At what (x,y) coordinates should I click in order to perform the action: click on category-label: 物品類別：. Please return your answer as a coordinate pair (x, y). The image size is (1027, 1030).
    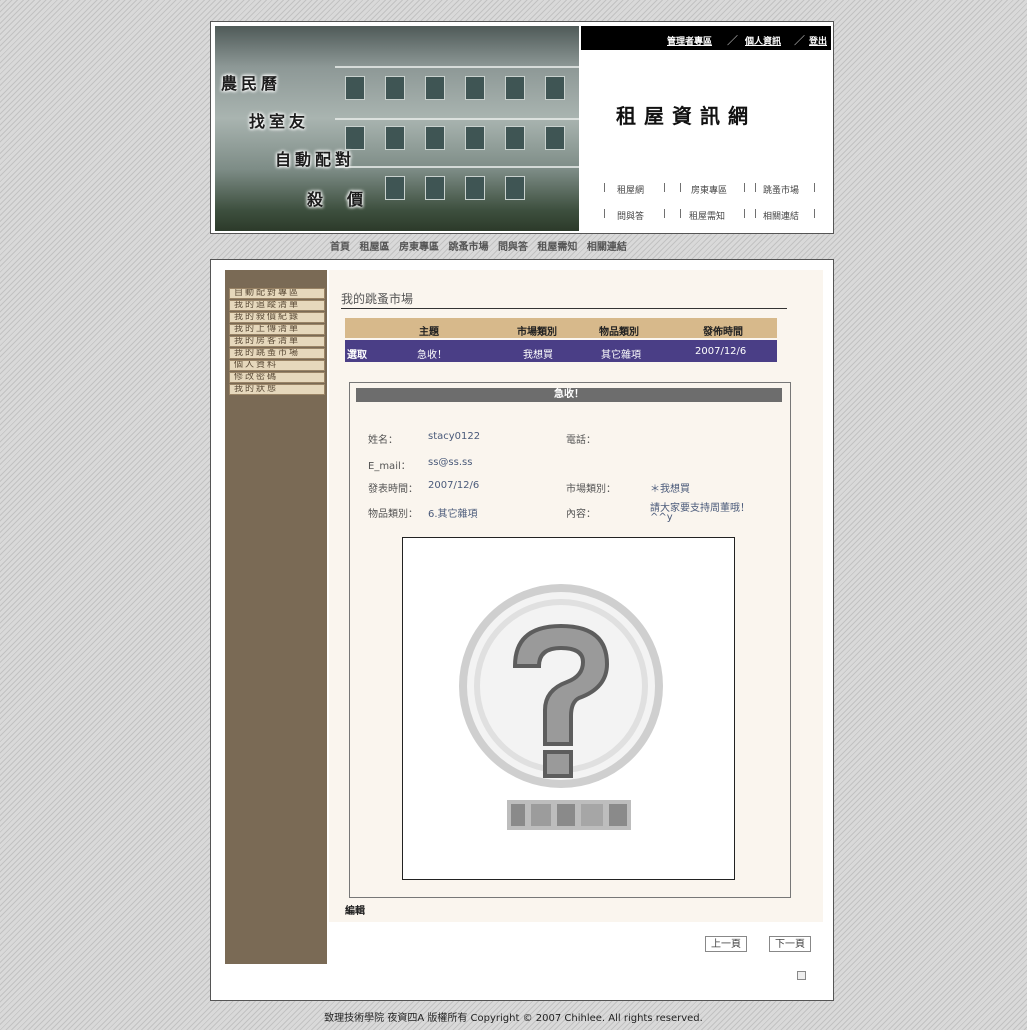
    Looking at the image, I should click on (393, 514).